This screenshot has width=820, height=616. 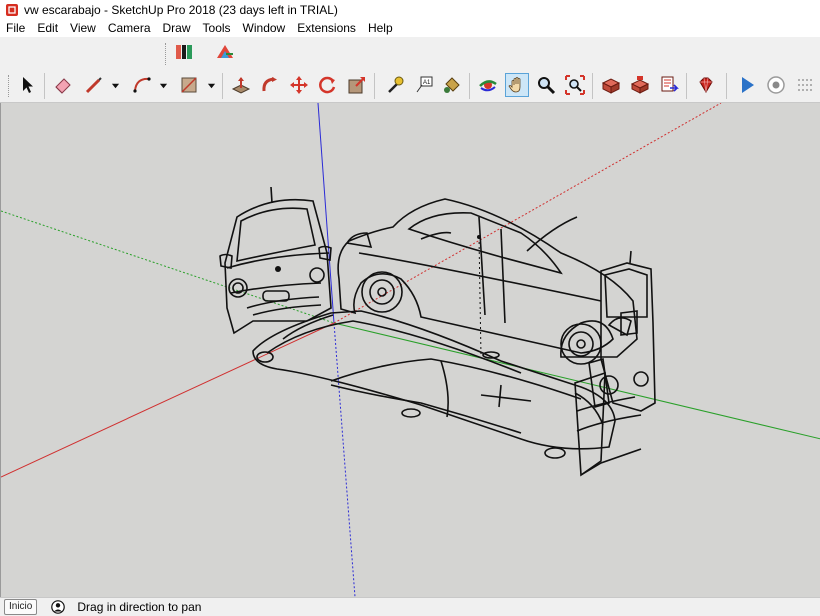 What do you see at coordinates (241, 85) in the screenshot?
I see `push-pull-icon` at bounding box center [241, 85].